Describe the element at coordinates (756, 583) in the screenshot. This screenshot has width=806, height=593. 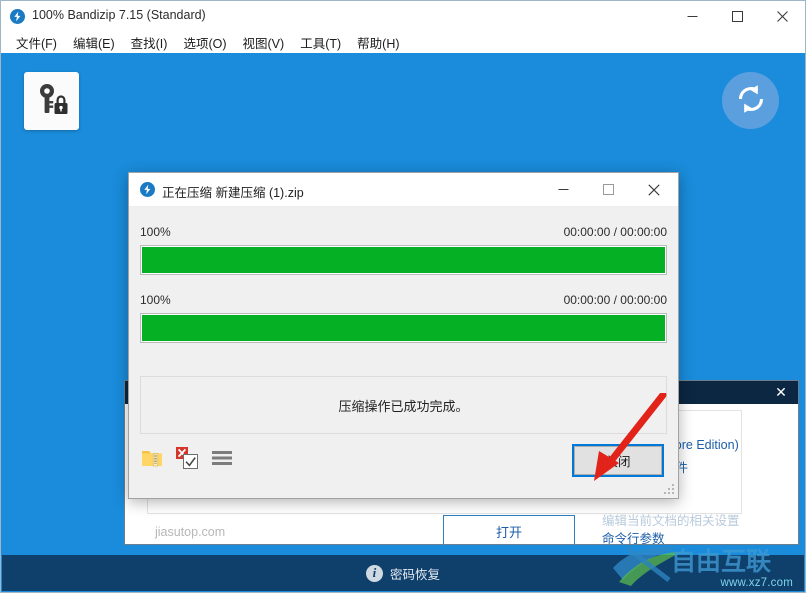
I see `watermark-url: www.xz7.com` at that location.